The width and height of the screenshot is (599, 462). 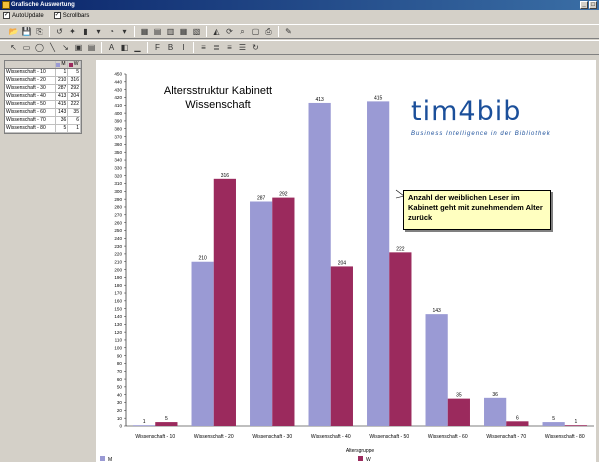 I want to click on series-legend-icon: ▥, so click(x=170, y=31).